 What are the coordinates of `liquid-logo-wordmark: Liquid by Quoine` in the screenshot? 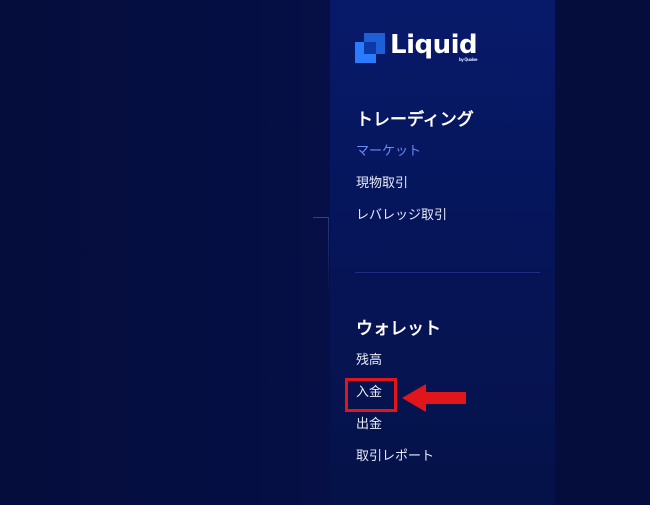 It's located at (434, 46).